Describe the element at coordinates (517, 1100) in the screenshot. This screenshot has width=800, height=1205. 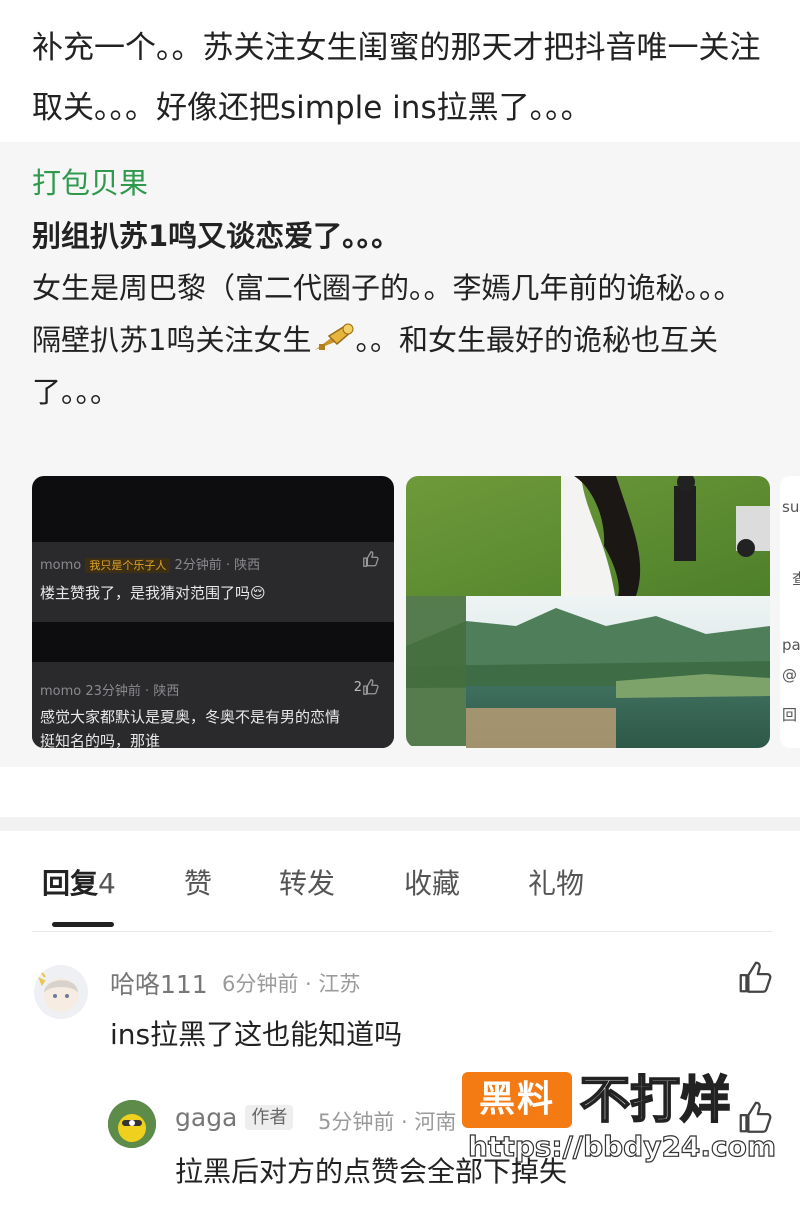
I see `watermark-logo-box: 黑料` at that location.